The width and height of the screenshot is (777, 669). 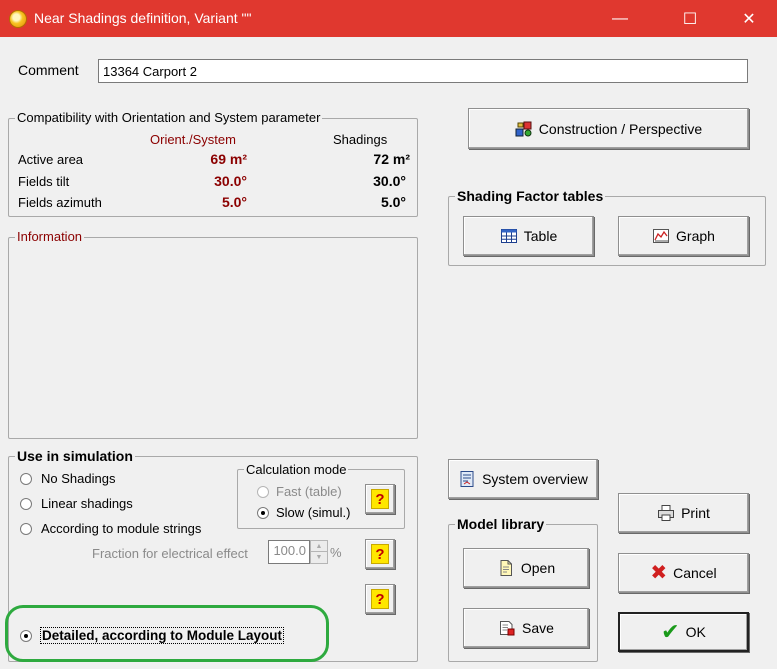 I want to click on ok-label: OK, so click(x=695, y=632).